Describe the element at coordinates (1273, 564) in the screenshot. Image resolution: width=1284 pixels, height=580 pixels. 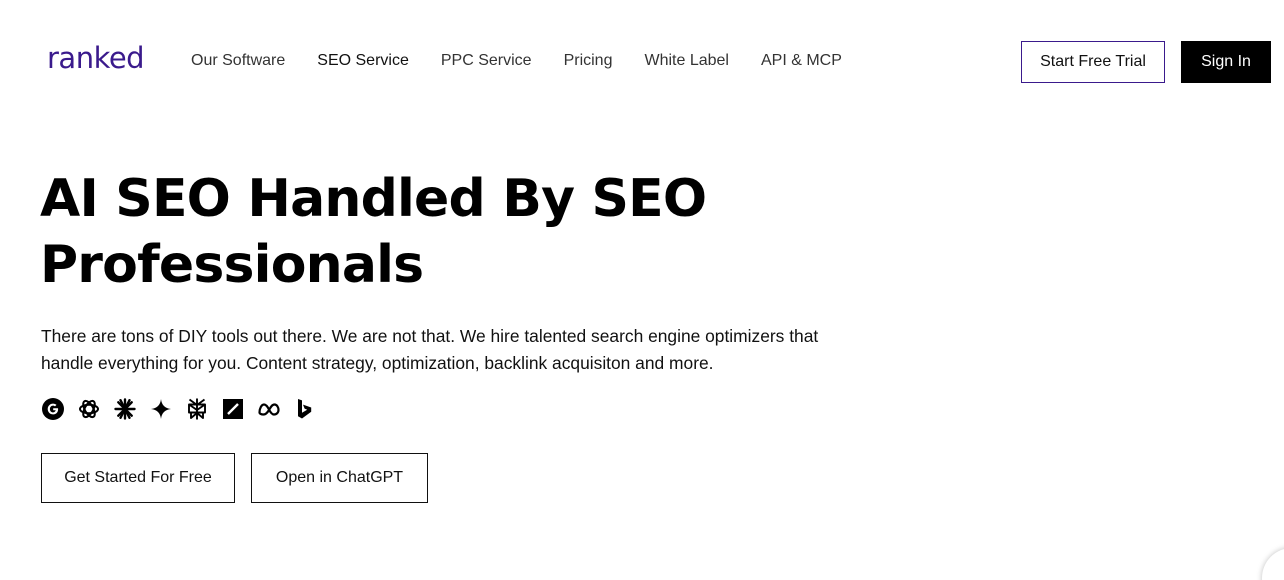
I see `chat-widget-button` at that location.